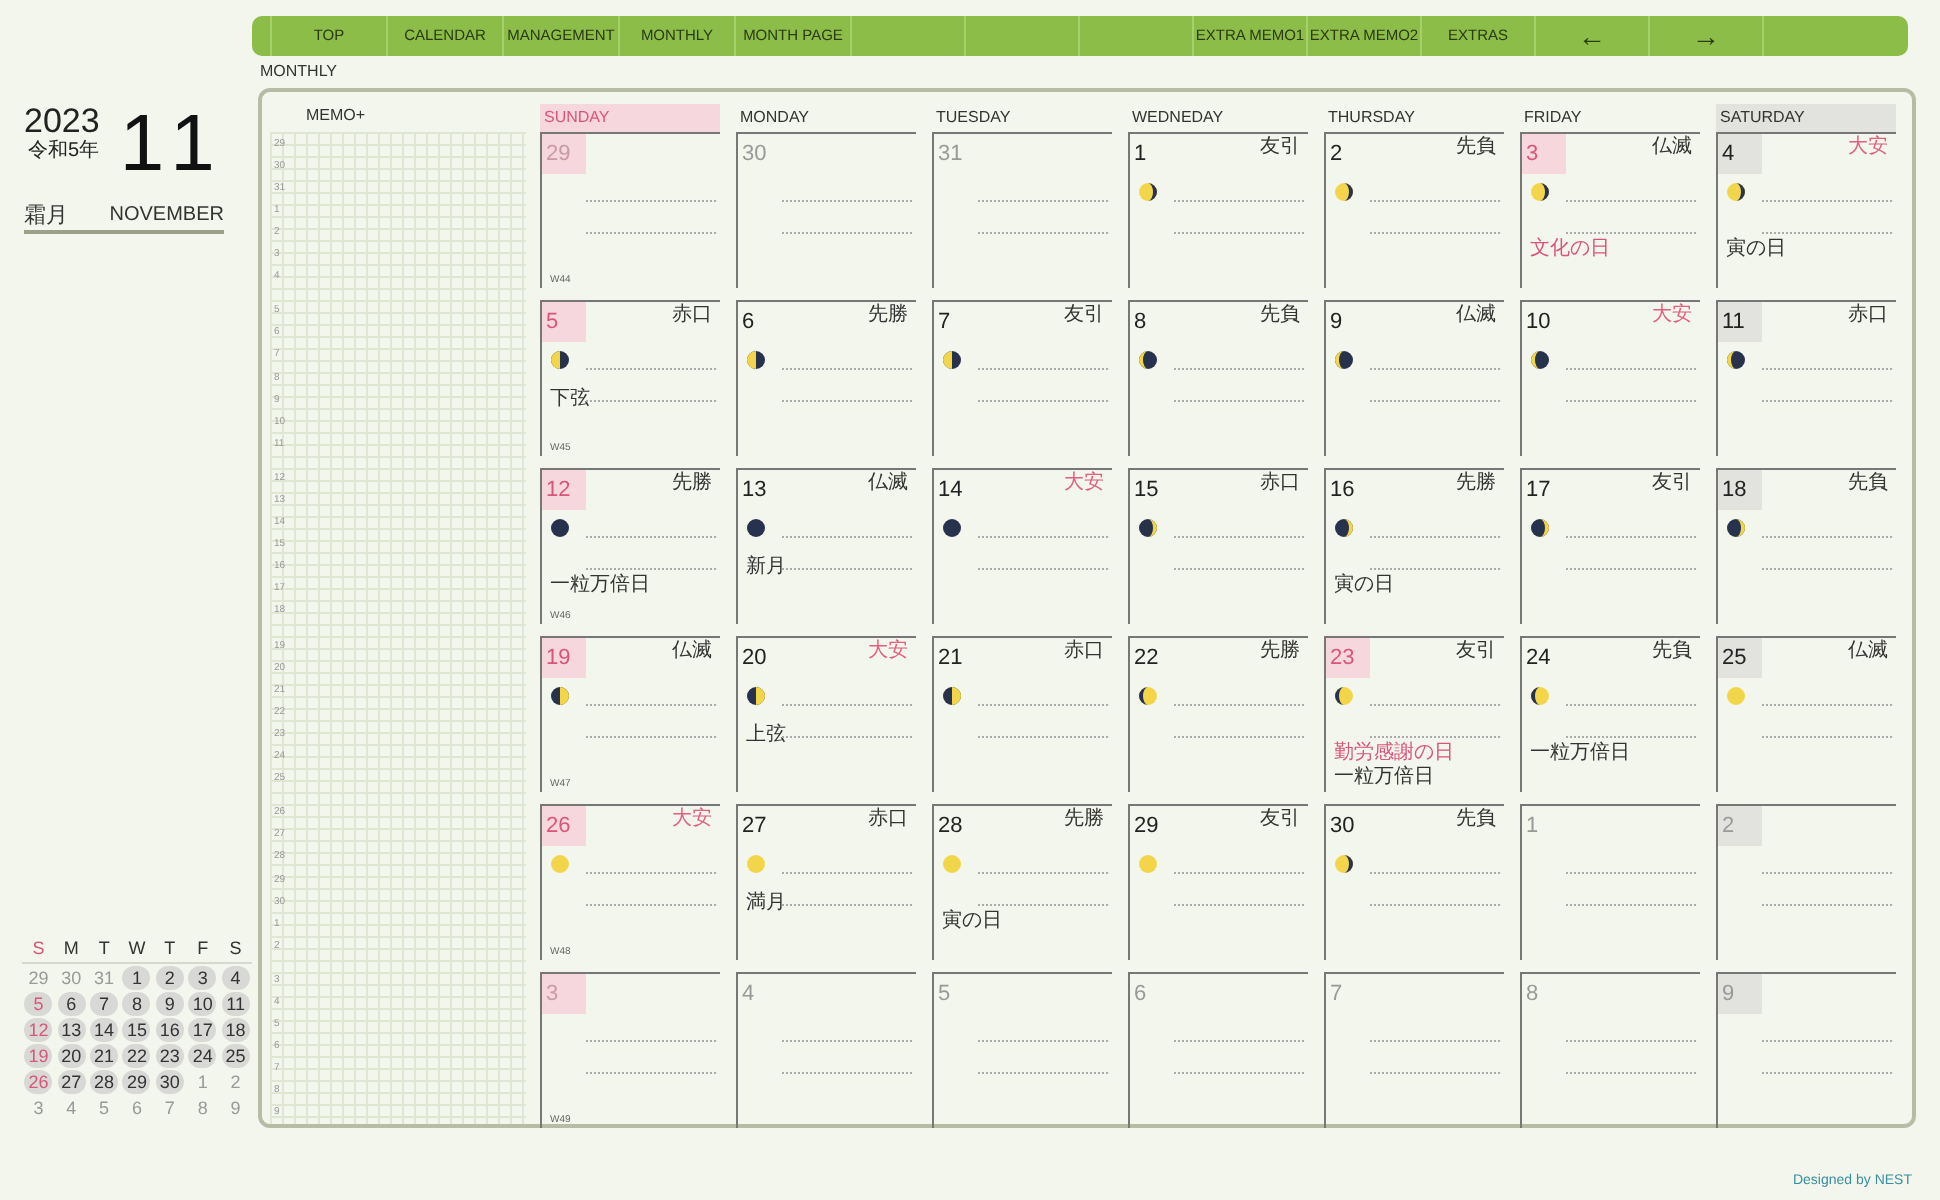 The image size is (1940, 1200). I want to click on mini-day: 11, so click(235, 1004).